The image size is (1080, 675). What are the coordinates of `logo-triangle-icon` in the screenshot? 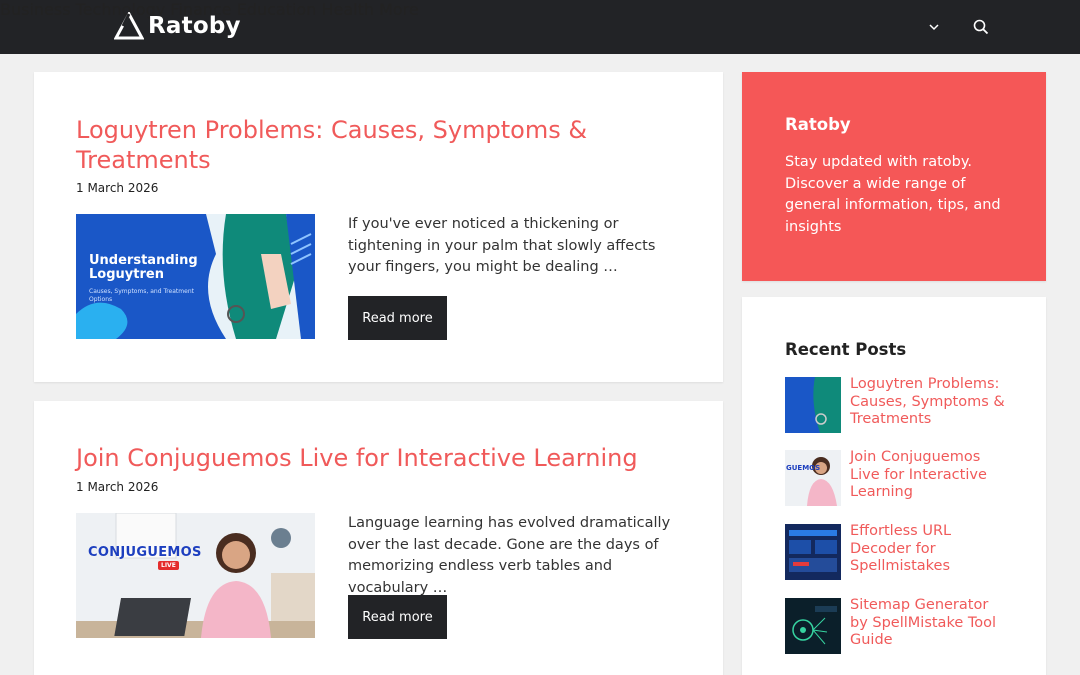 It's located at (129, 26).